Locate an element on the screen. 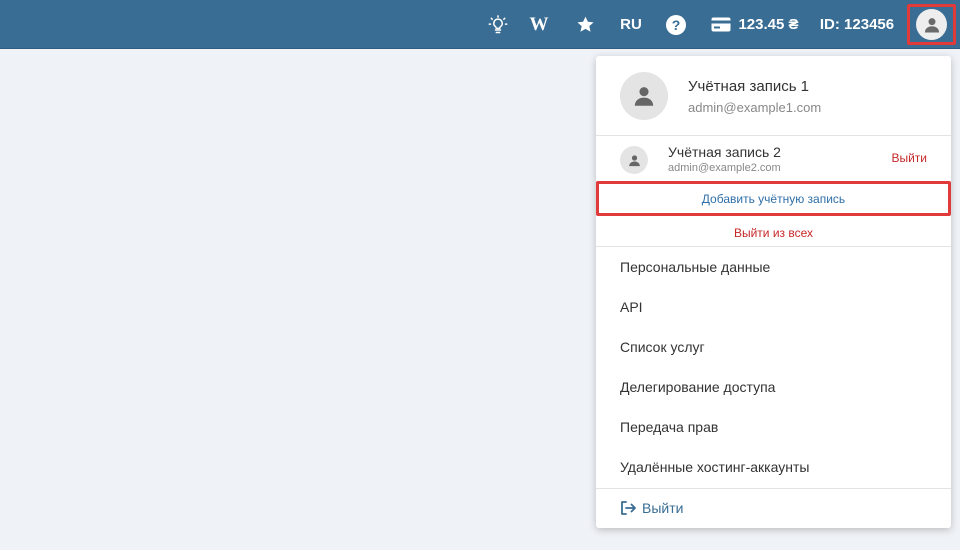  logout-label: Выйти is located at coordinates (663, 508).